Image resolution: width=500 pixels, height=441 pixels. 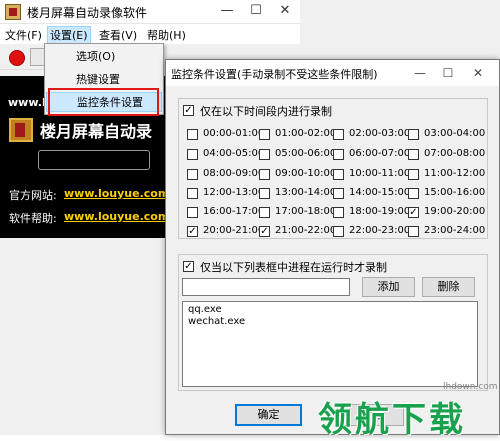 What do you see at coordinates (266, 111) in the screenshot?
I see `time-range-enable-label: 仅在以下时间段内进行录制` at bounding box center [266, 111].